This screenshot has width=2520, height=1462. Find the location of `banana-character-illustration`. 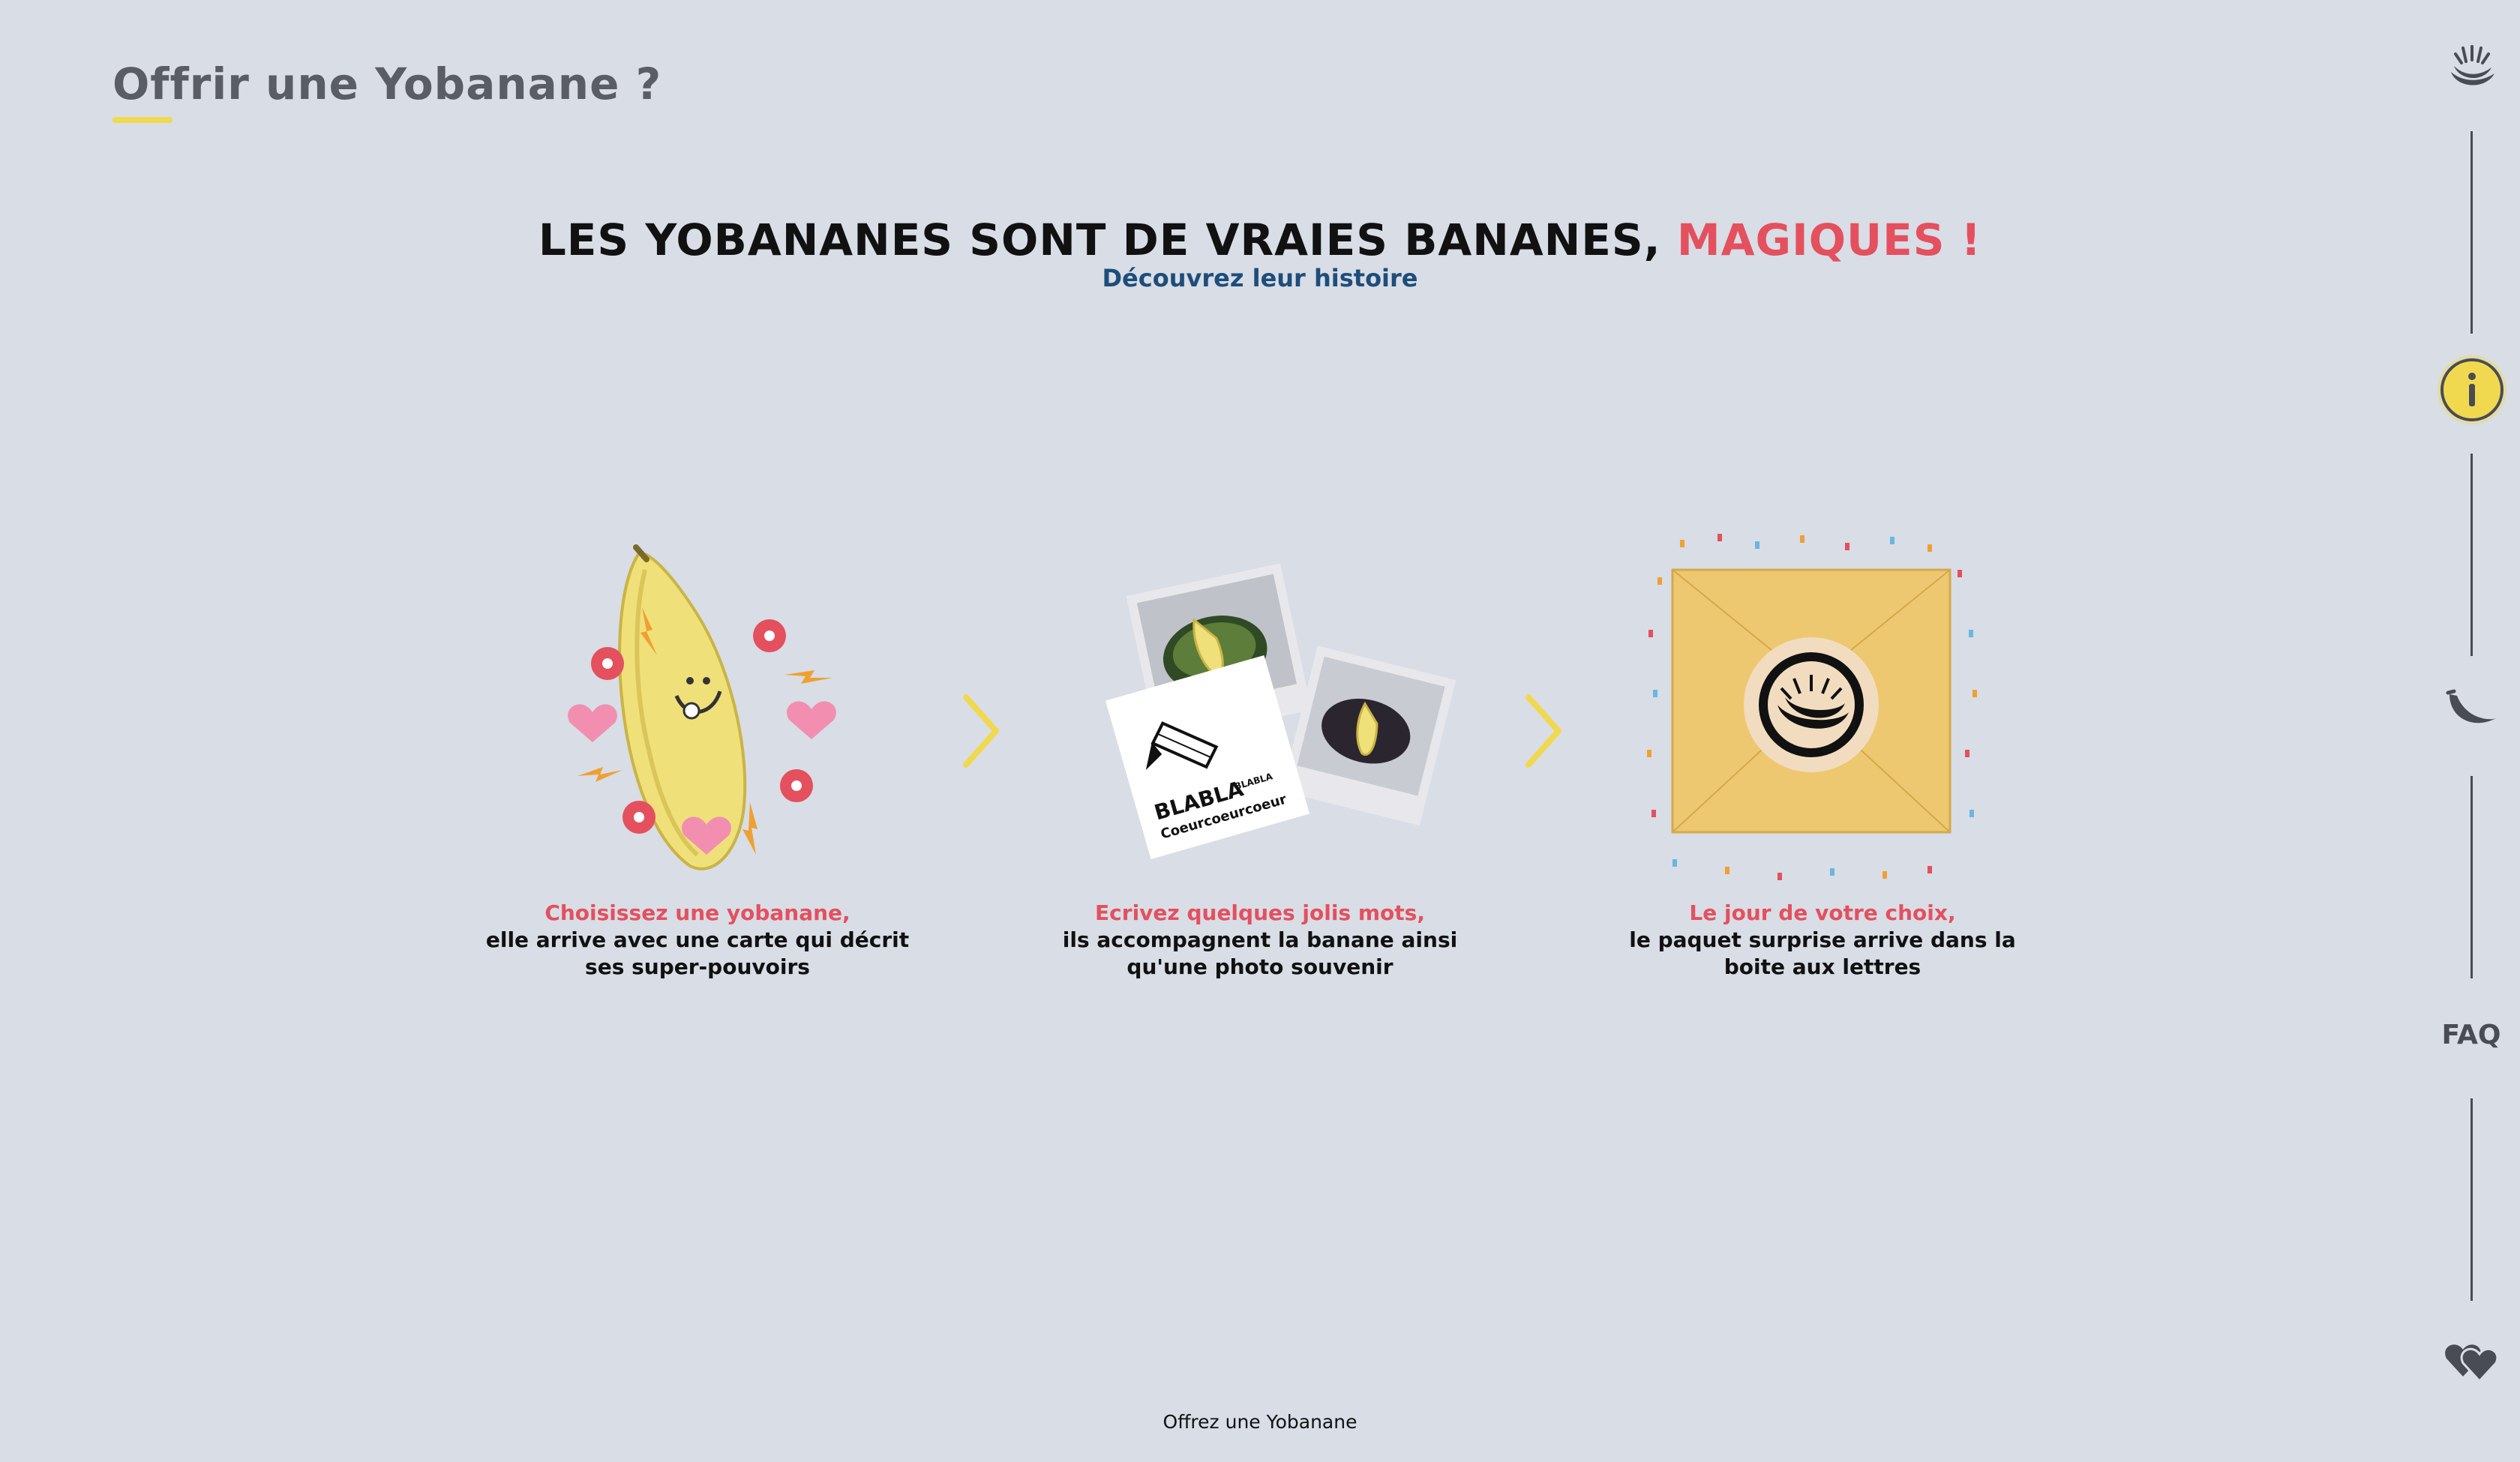

banana-character-illustration is located at coordinates (702, 707).